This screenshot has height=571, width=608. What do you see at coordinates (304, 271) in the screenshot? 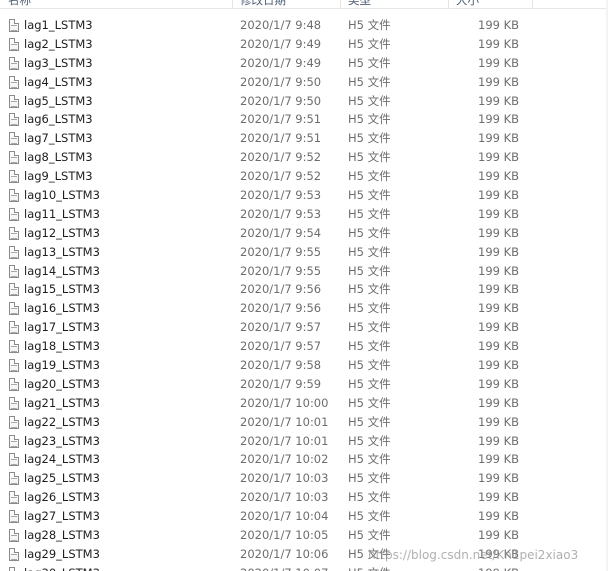
I see `file-row: lag14_LSTM3 2020/1/7 9:55 H5 文件 199 KB` at bounding box center [304, 271].